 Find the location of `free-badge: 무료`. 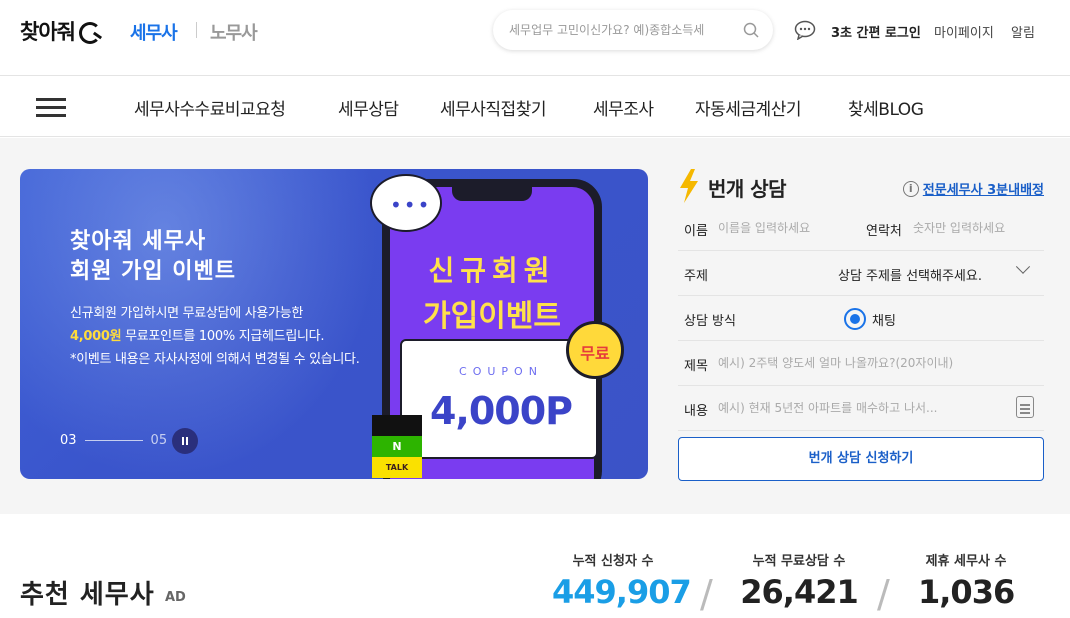

free-badge: 무료 is located at coordinates (595, 350).